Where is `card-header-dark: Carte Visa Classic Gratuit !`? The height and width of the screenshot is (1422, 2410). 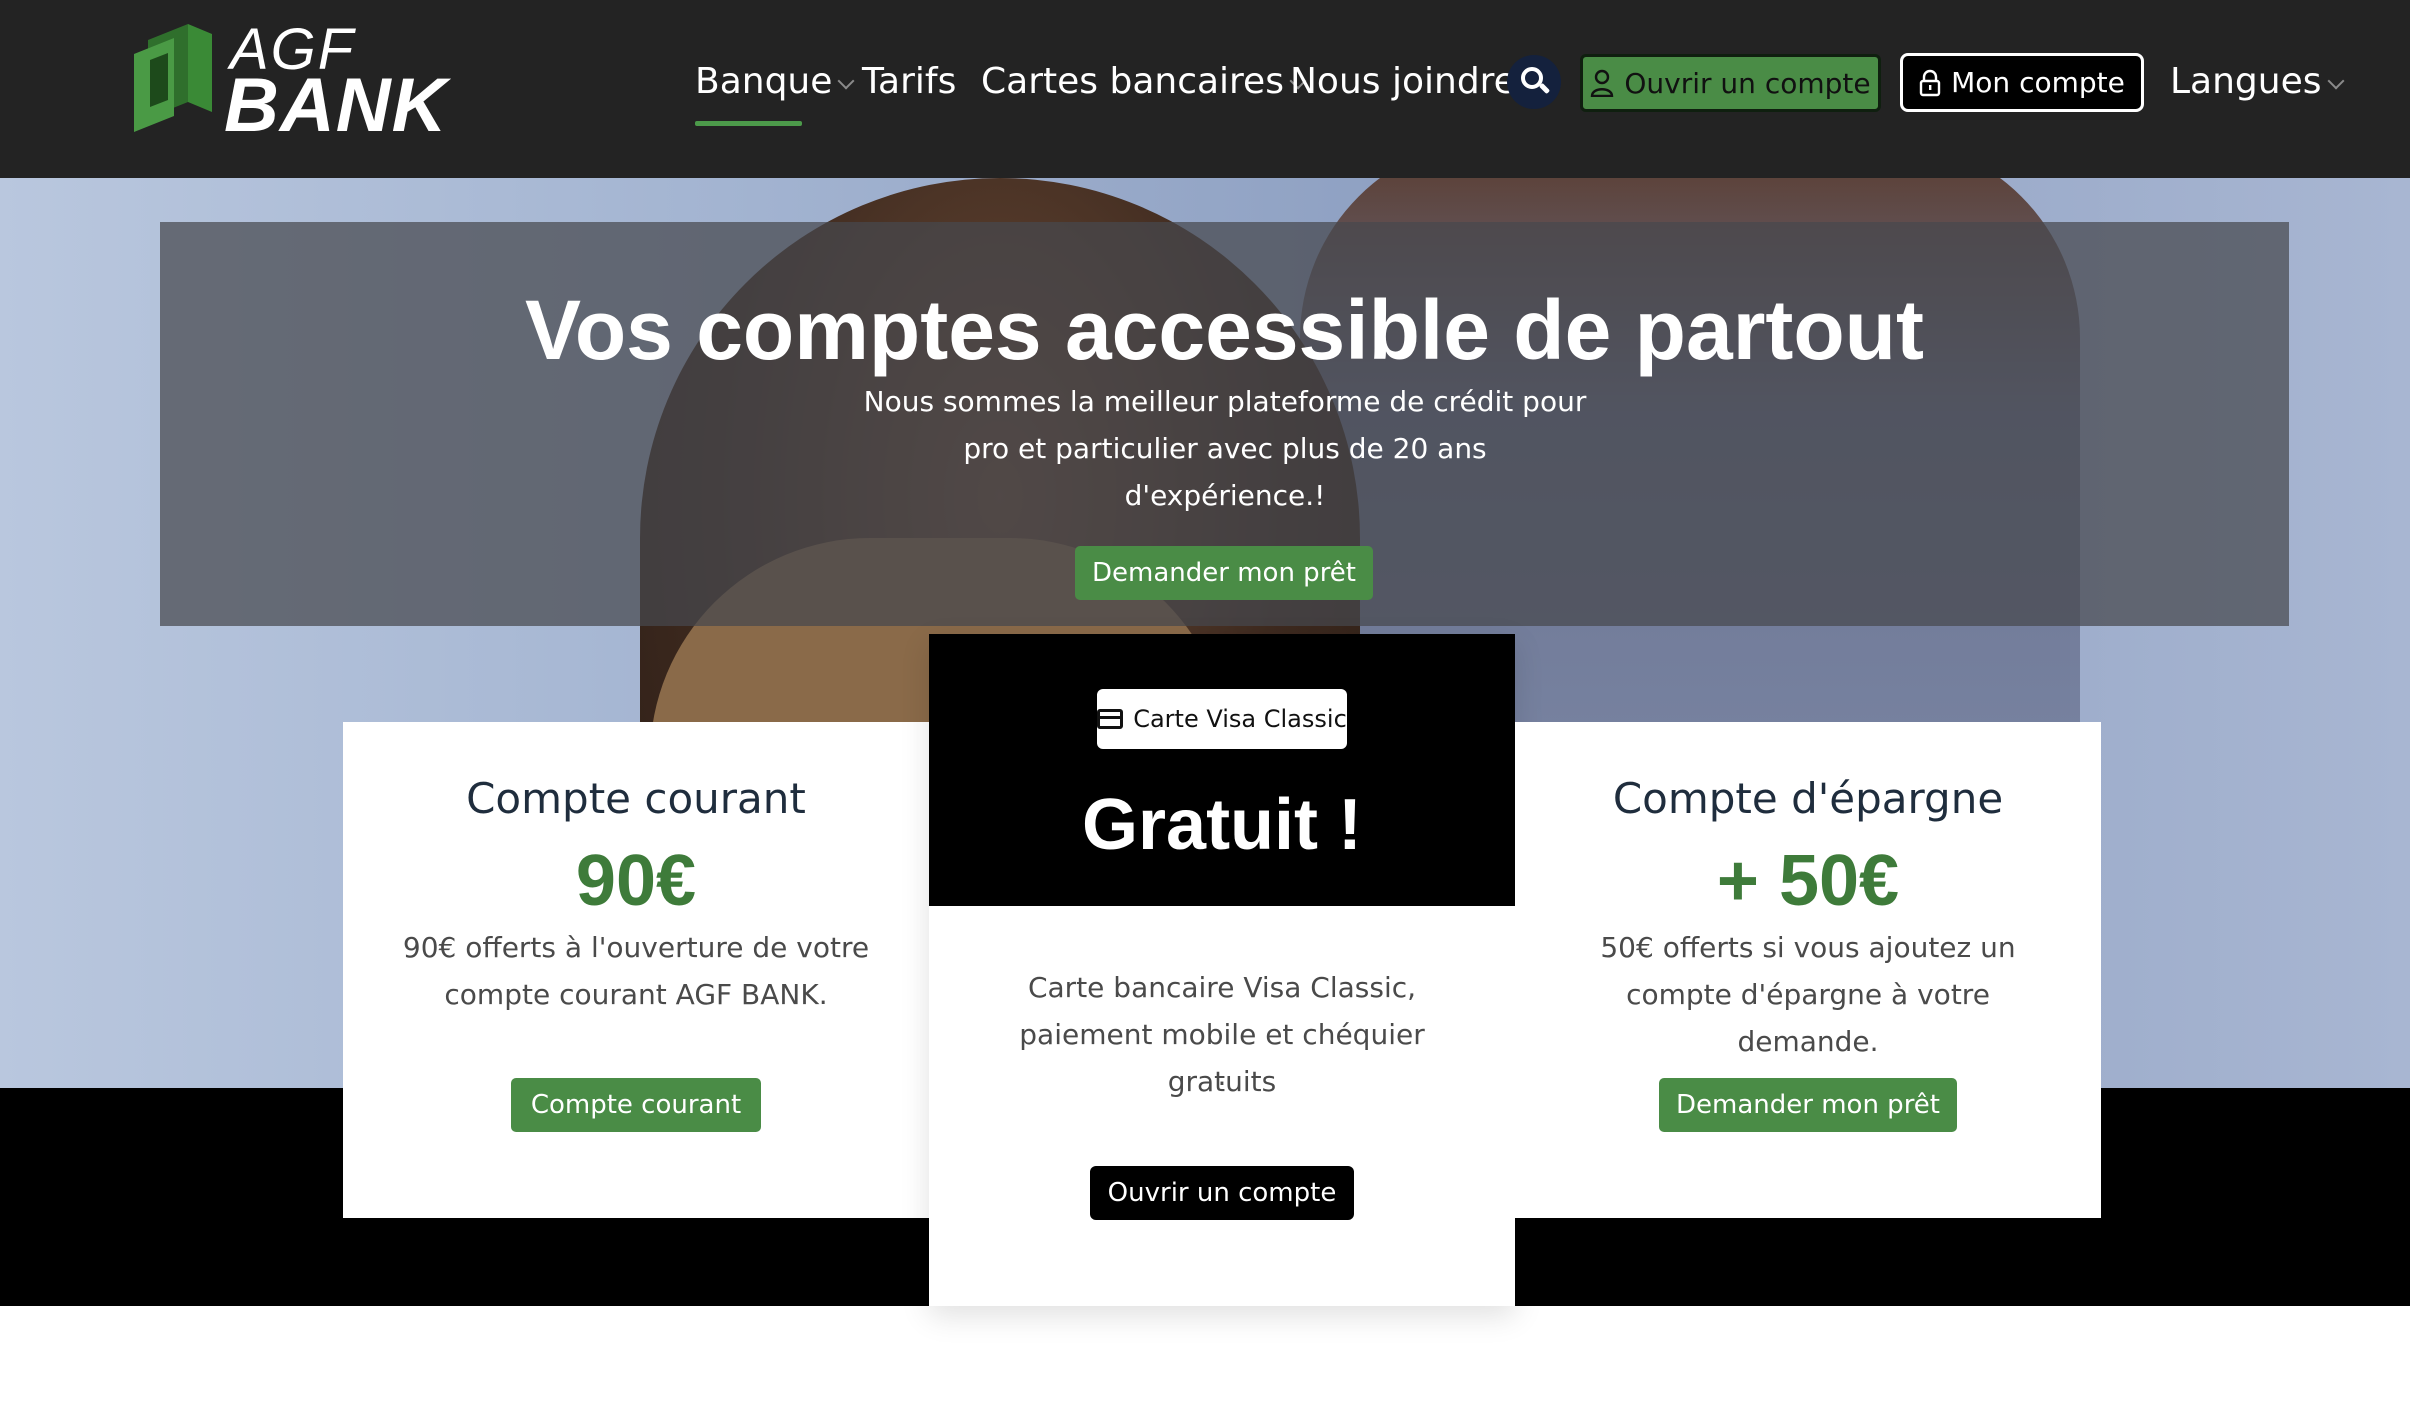
card-header-dark: Carte Visa Classic Gratuit ! is located at coordinates (1222, 770).